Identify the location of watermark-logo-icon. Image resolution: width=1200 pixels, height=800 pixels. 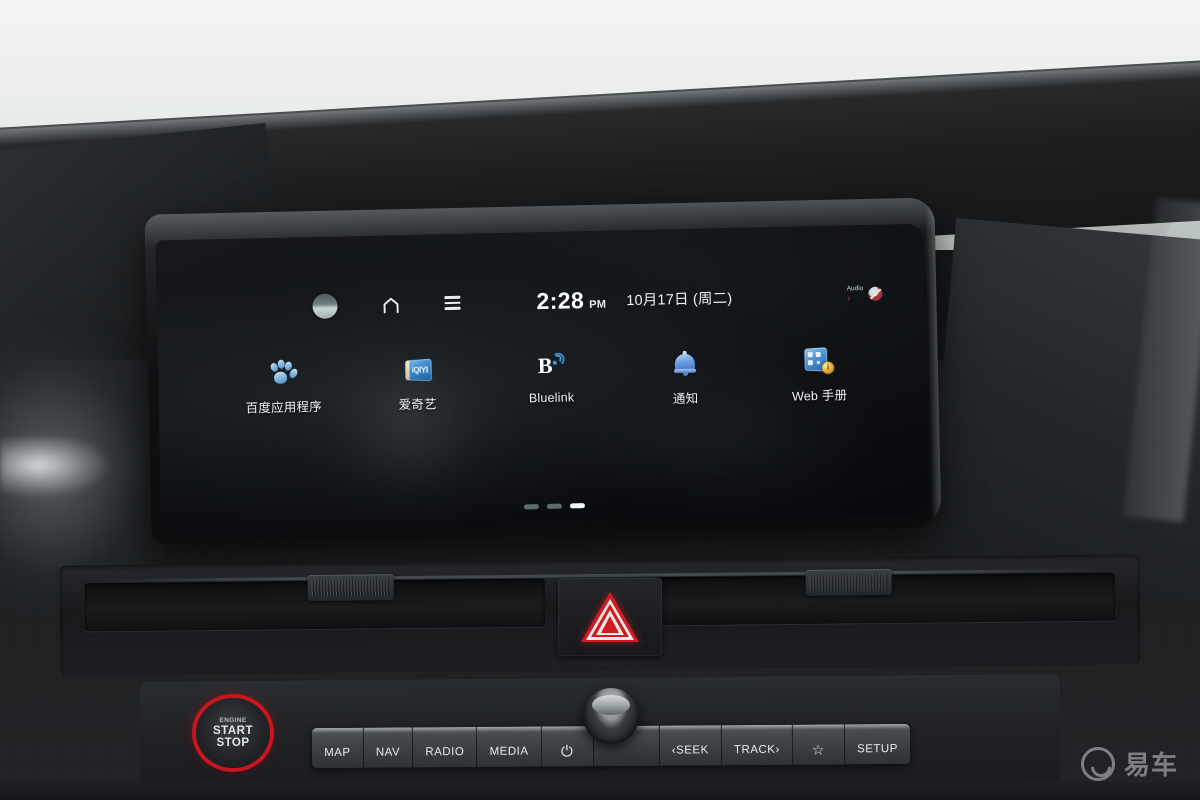
(1097, 763).